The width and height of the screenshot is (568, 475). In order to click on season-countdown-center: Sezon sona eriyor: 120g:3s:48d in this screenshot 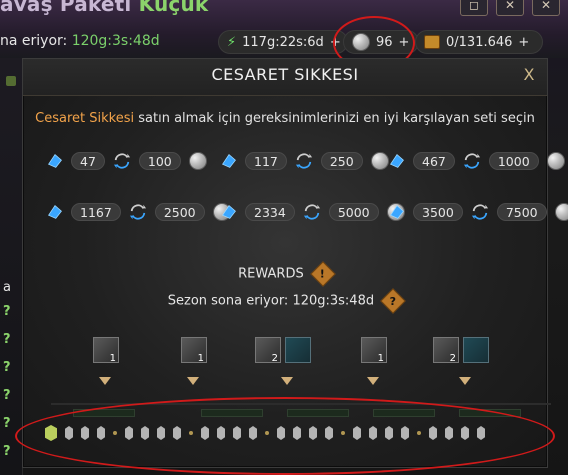, I will do `click(271, 301)`.